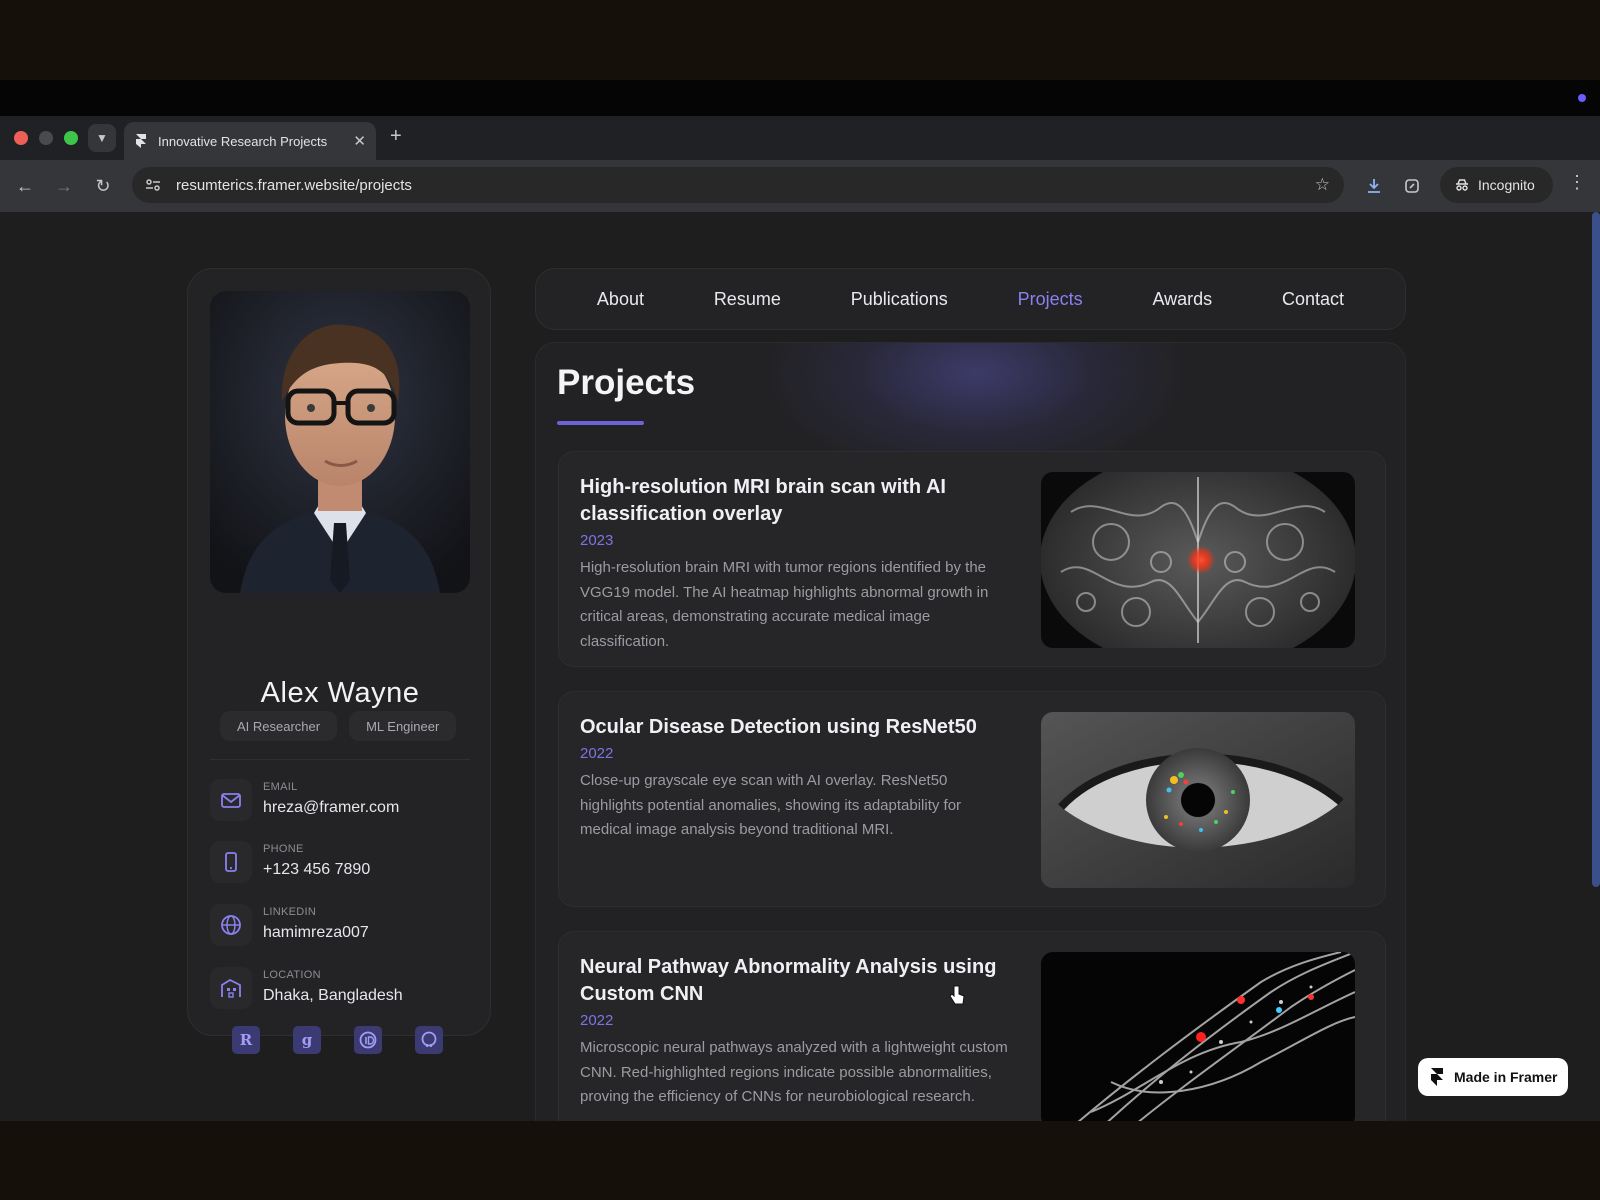 This screenshot has width=1600, height=1200. What do you see at coordinates (1322, 185) in the screenshot?
I see `bookmark-star-icon: ☆` at bounding box center [1322, 185].